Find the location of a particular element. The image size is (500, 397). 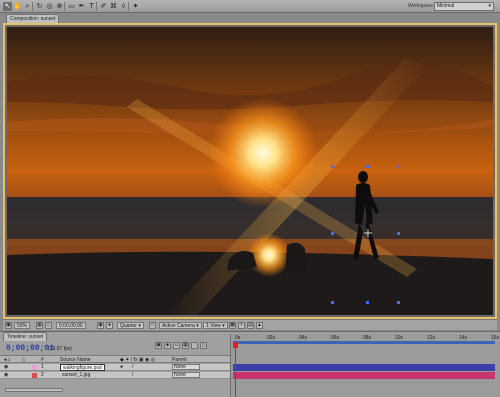

ruler-tick-label: 04s is located at coordinates (303, 338).